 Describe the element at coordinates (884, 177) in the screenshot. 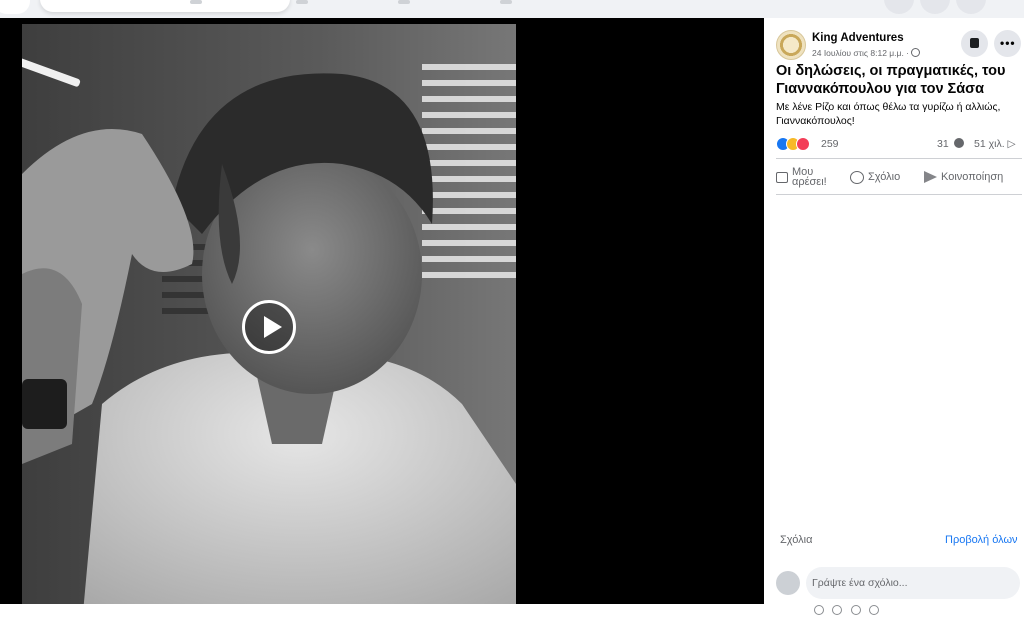

I see `comment-button-label: Σχόλιο` at that location.